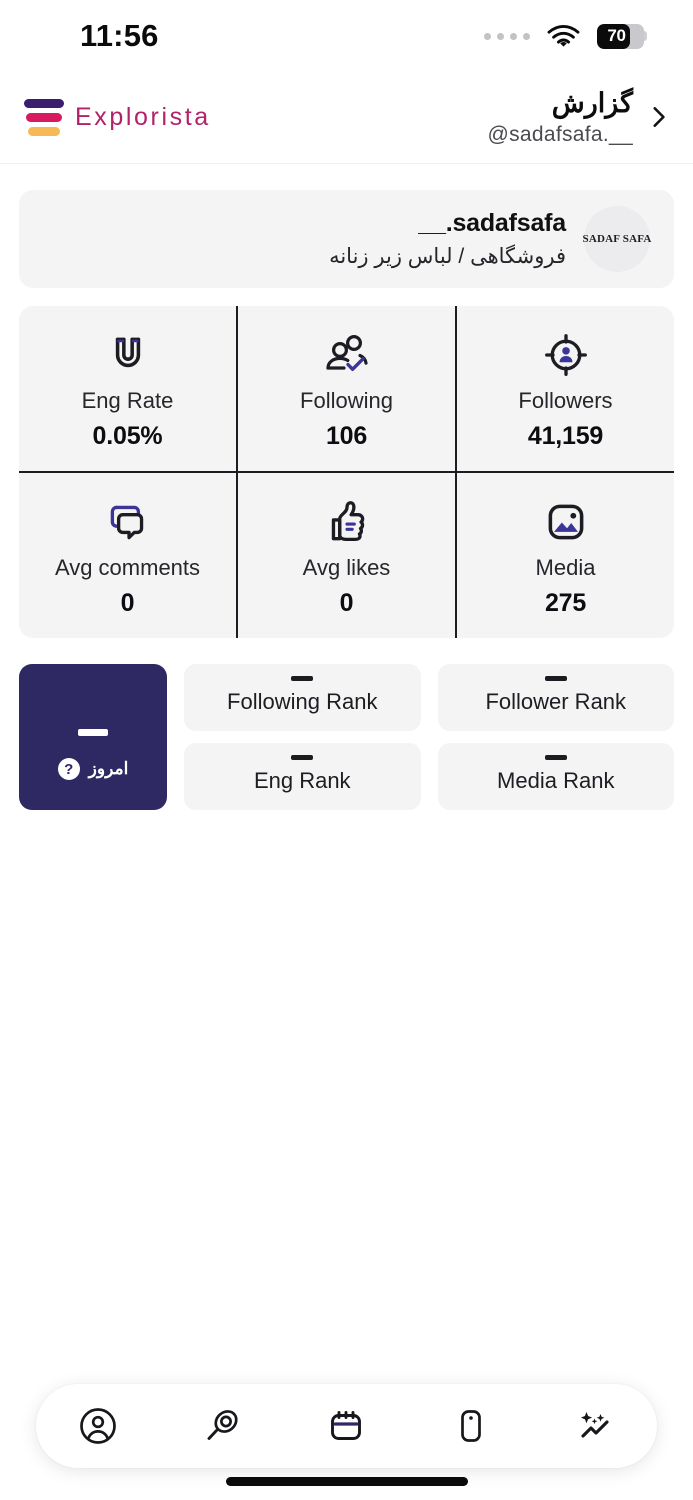 This screenshot has height=1500, width=693. I want to click on stat-label: Media, so click(565, 567).